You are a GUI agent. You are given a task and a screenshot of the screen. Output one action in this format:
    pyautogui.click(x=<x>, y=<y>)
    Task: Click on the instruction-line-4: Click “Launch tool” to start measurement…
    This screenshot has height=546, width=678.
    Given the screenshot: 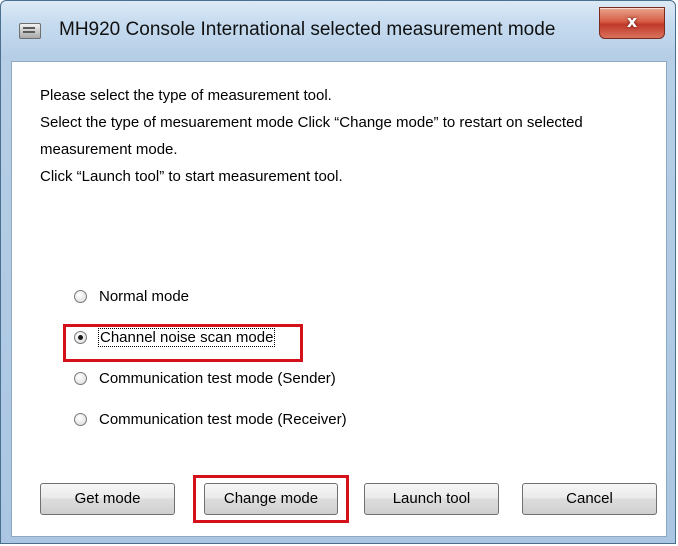 What is the action you would take?
    pyautogui.click(x=191, y=176)
    